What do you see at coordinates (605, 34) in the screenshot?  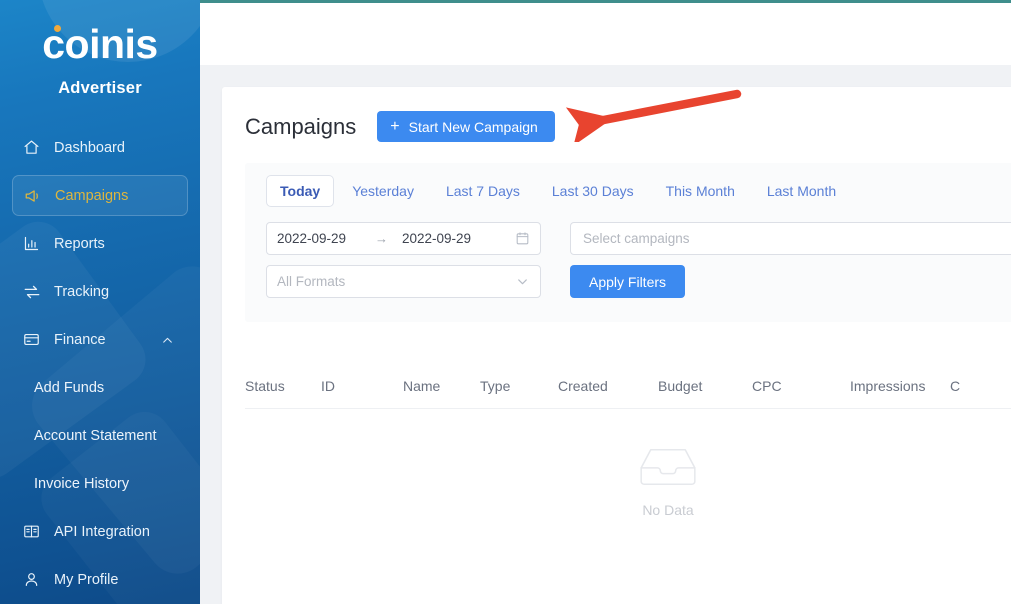 I see `top-bar` at bounding box center [605, 34].